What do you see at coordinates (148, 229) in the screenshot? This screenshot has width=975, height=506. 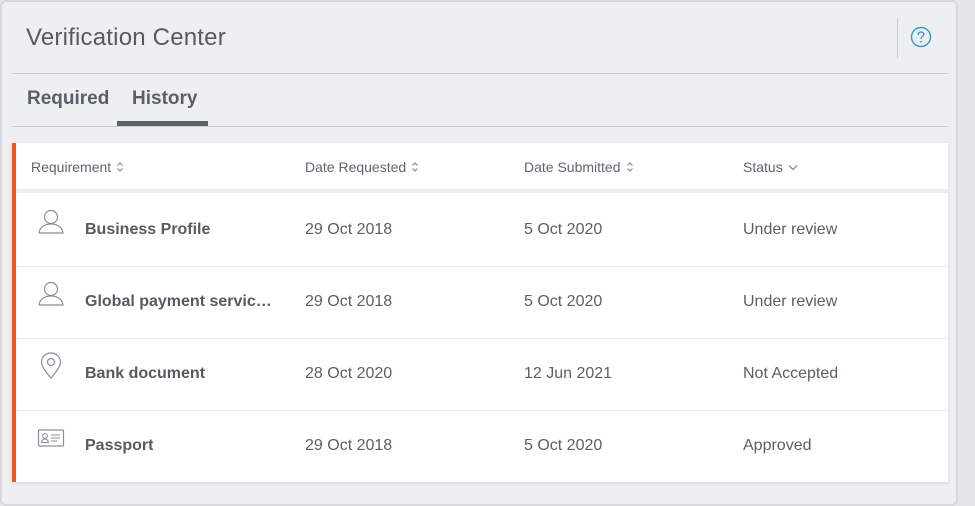 I see `requirement-name: Business Profile` at bounding box center [148, 229].